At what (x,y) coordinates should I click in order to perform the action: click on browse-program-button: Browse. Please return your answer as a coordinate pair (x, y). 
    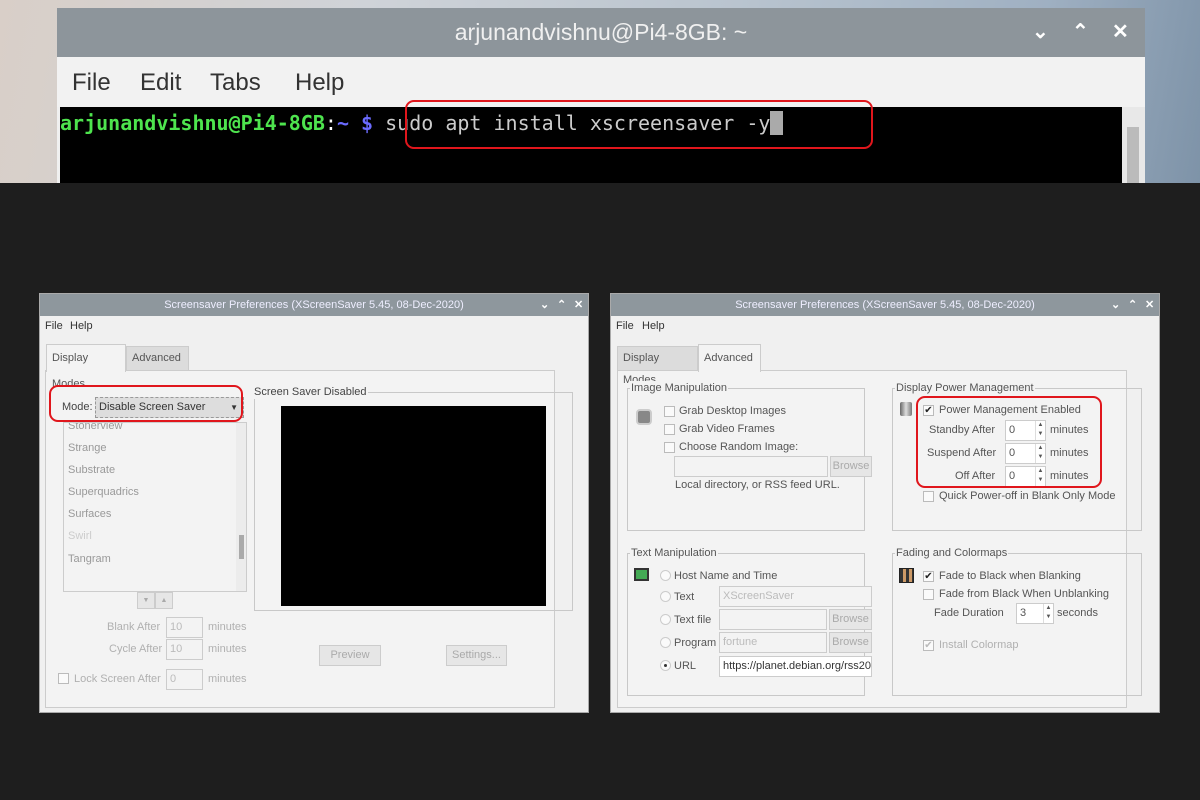
    Looking at the image, I should click on (850, 642).